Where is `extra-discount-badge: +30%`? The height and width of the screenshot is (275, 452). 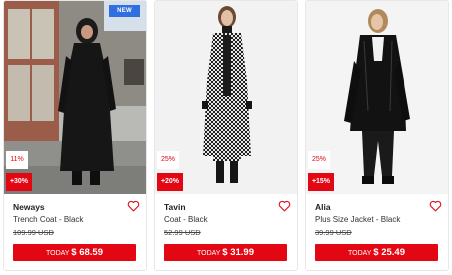
extra-discount-badge: +30% is located at coordinates (19, 182).